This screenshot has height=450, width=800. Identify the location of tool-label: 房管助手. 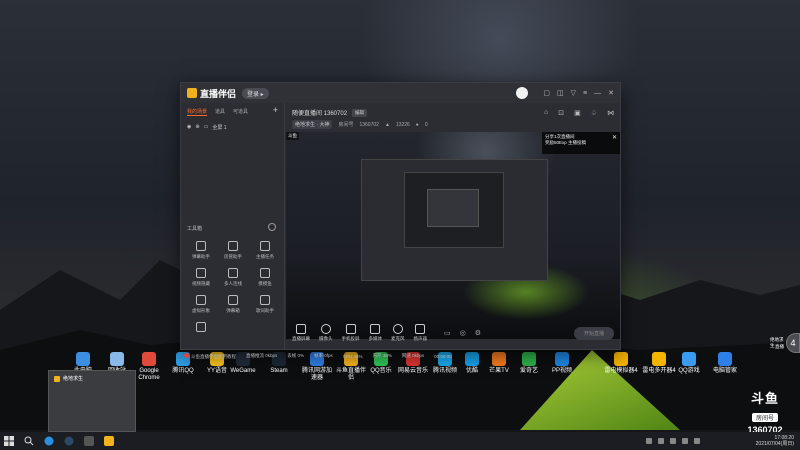
(233, 256).